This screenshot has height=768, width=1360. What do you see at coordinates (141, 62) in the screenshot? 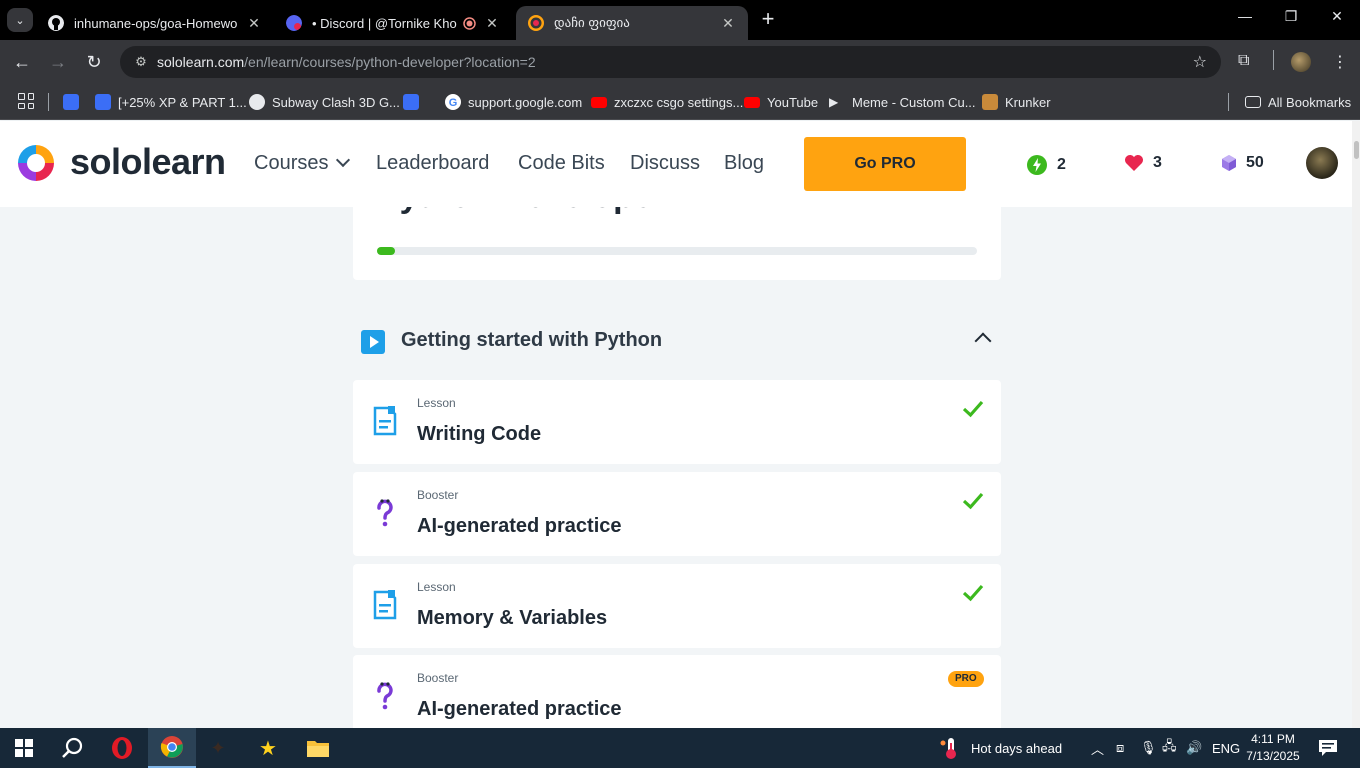
I see `site-info-icon: ⚙` at bounding box center [141, 62].